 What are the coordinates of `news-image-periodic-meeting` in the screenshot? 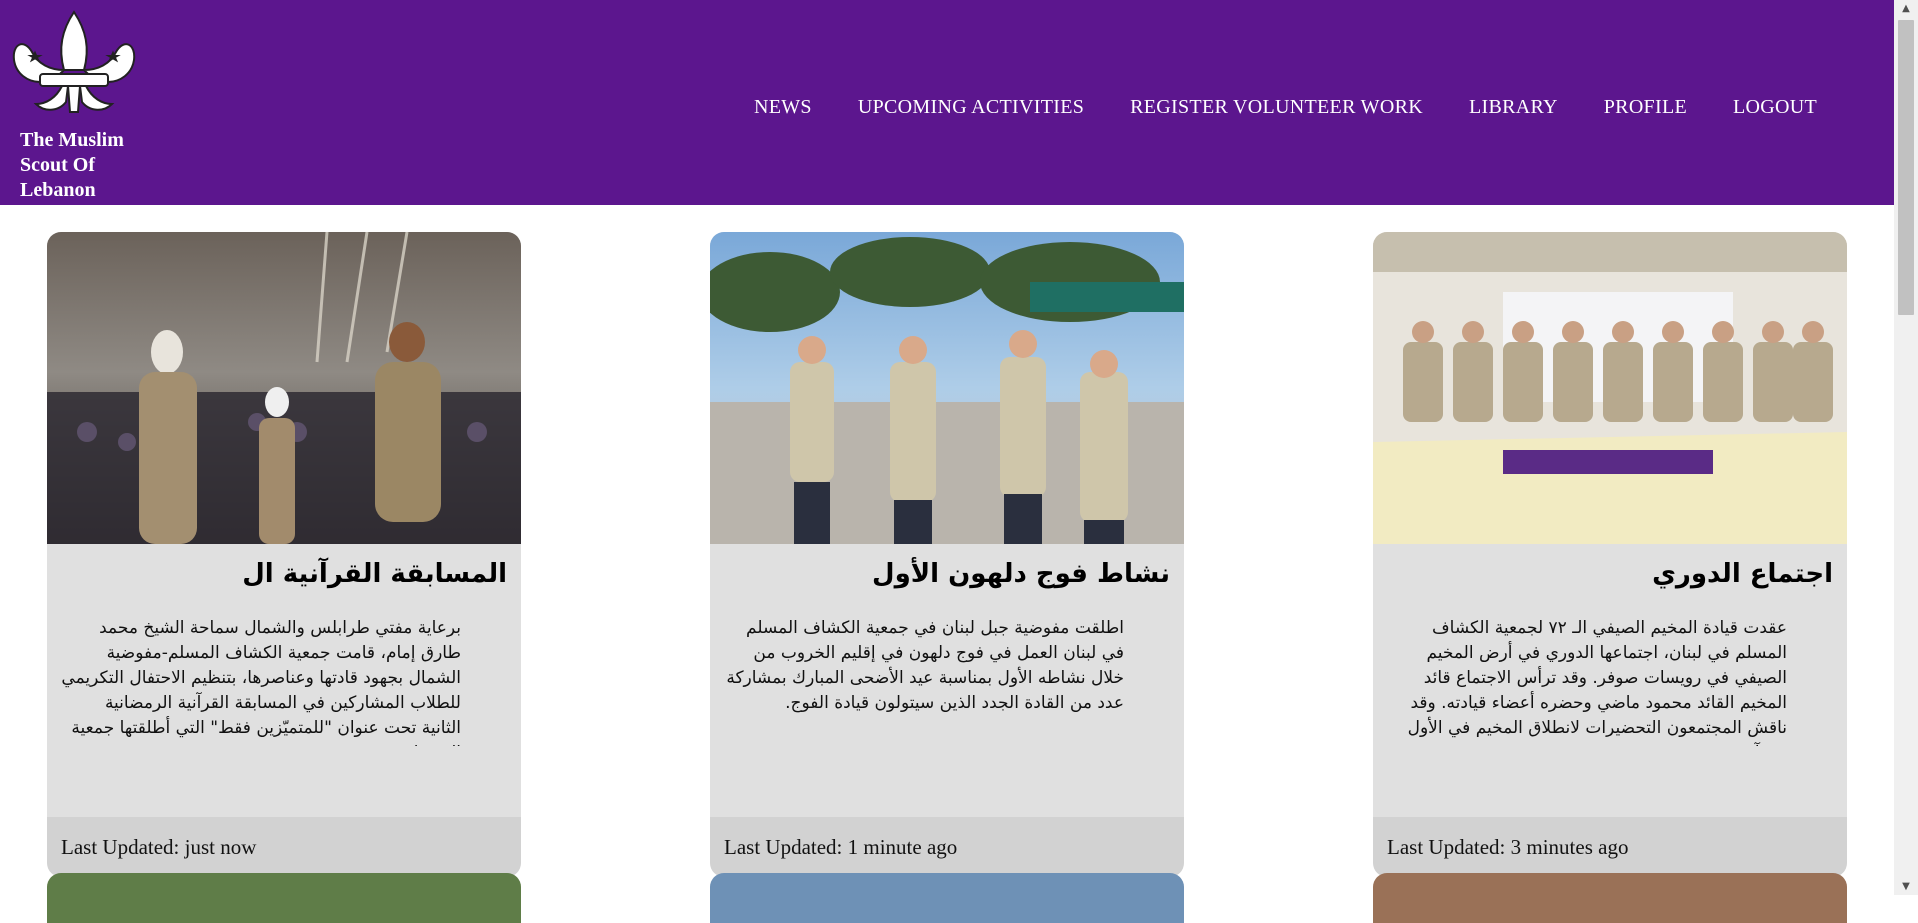 It's located at (1610, 388).